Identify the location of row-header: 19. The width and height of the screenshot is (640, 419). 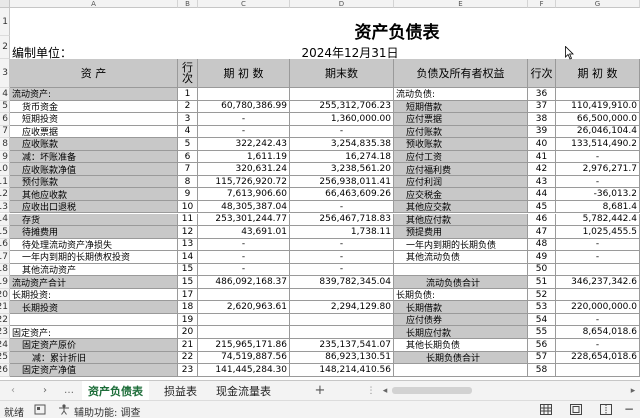
(5, 282).